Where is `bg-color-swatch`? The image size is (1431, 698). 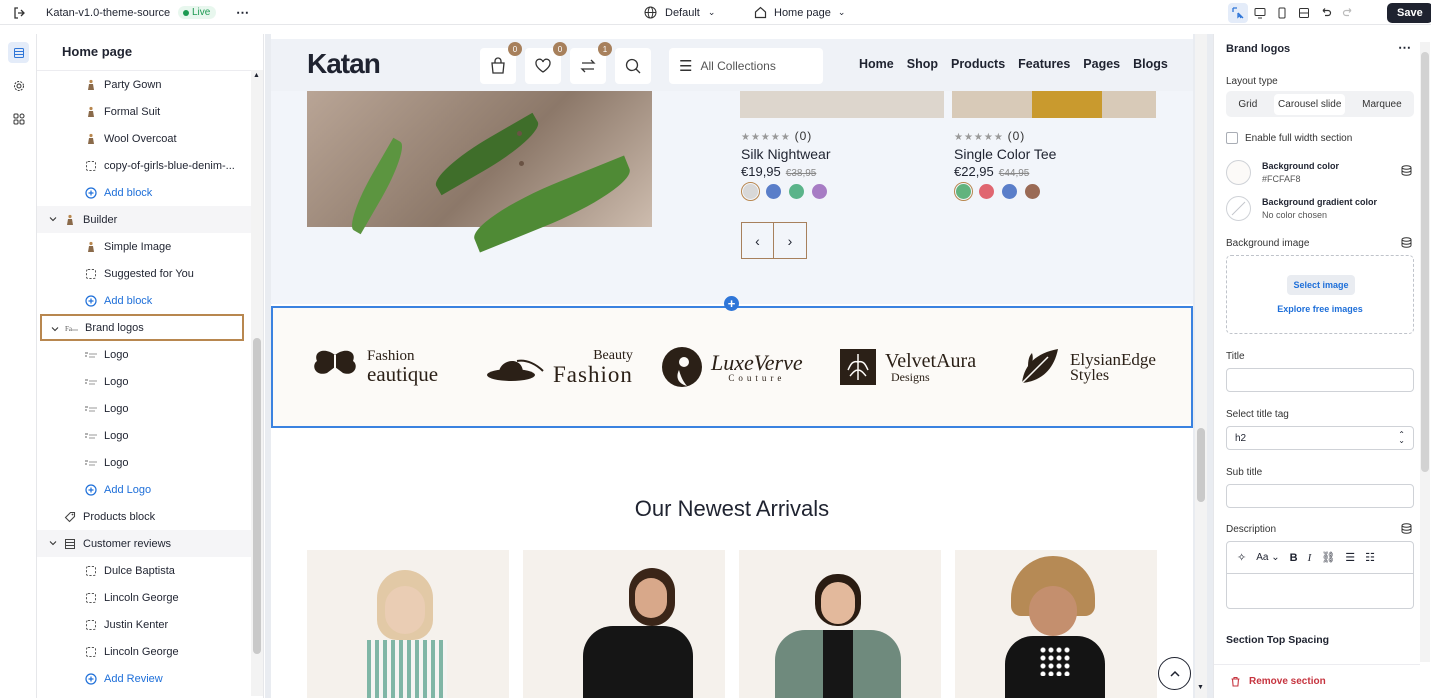 bg-color-swatch is located at coordinates (1238, 172).